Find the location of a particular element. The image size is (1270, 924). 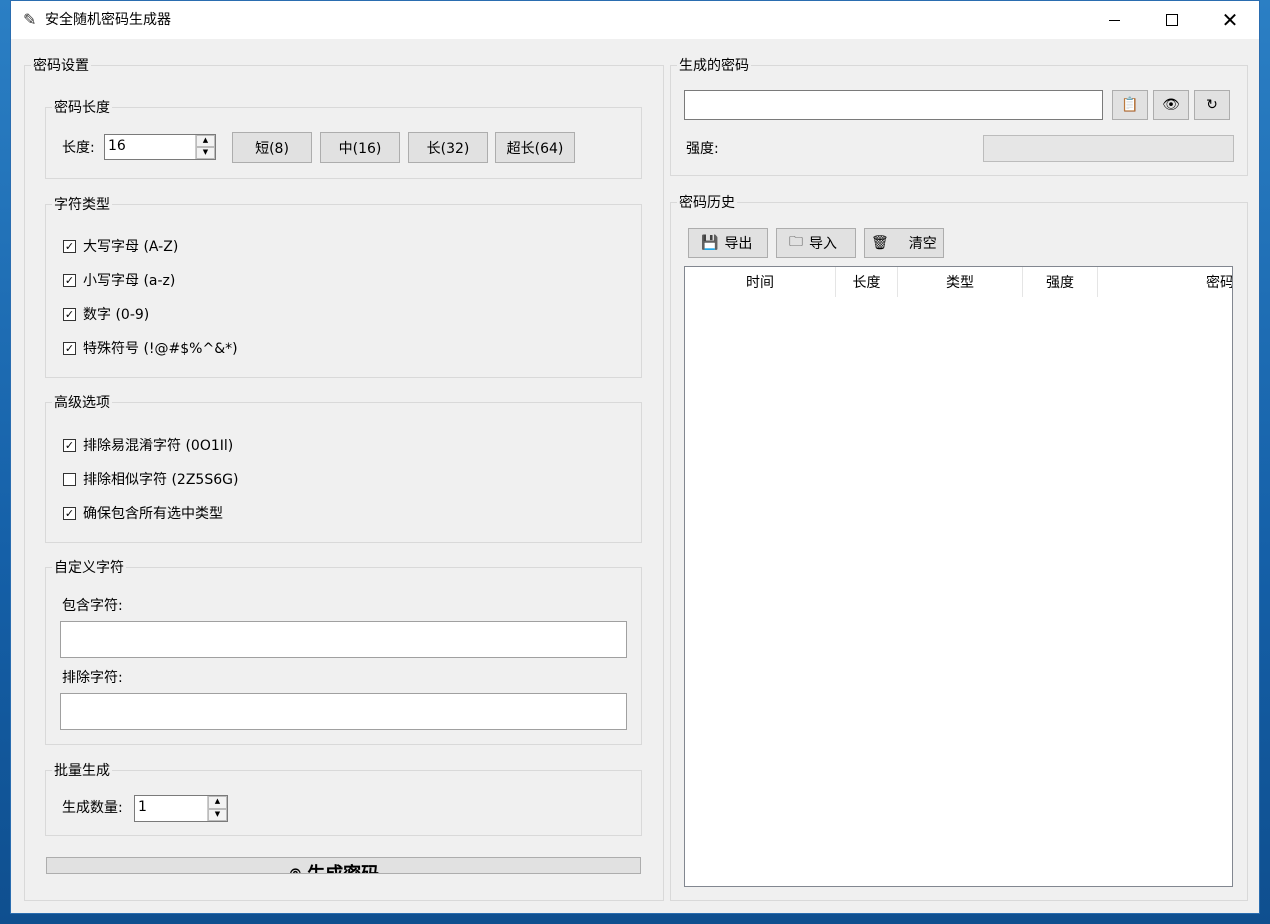

length-legend: 密码长度 is located at coordinates (82, 108).